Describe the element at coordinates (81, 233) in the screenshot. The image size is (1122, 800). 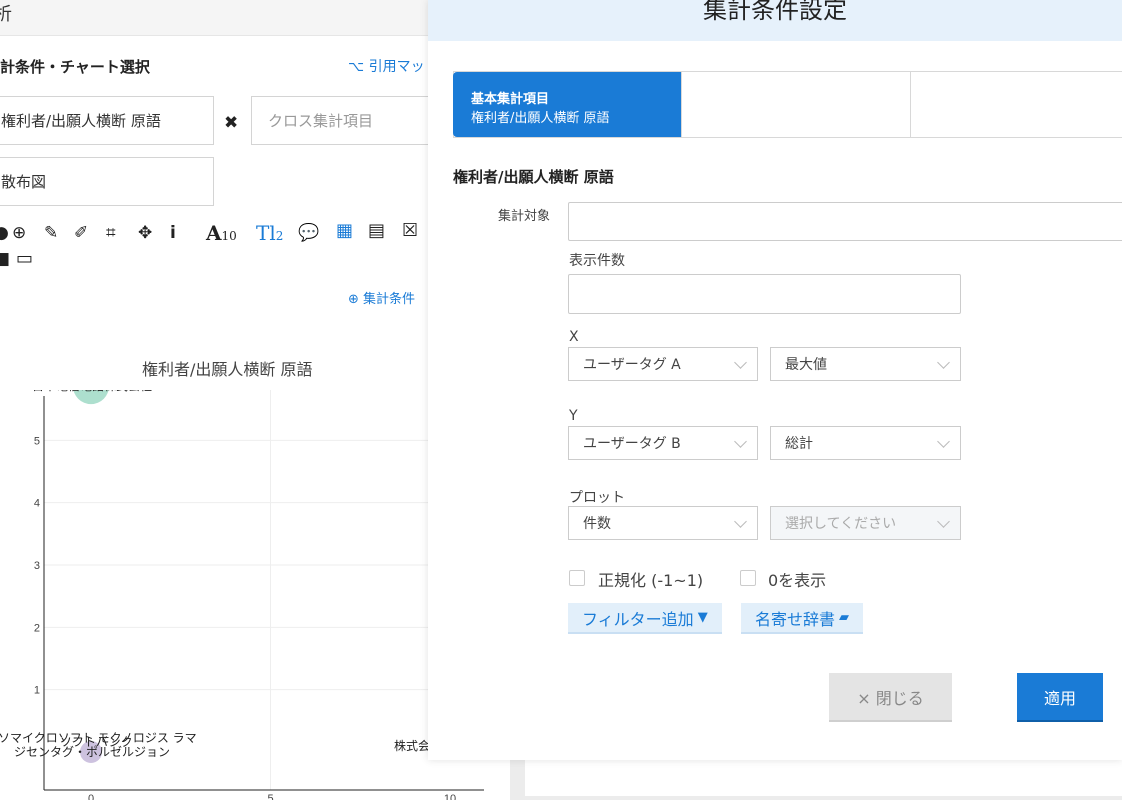
I see `edit-icon: ✐` at that location.